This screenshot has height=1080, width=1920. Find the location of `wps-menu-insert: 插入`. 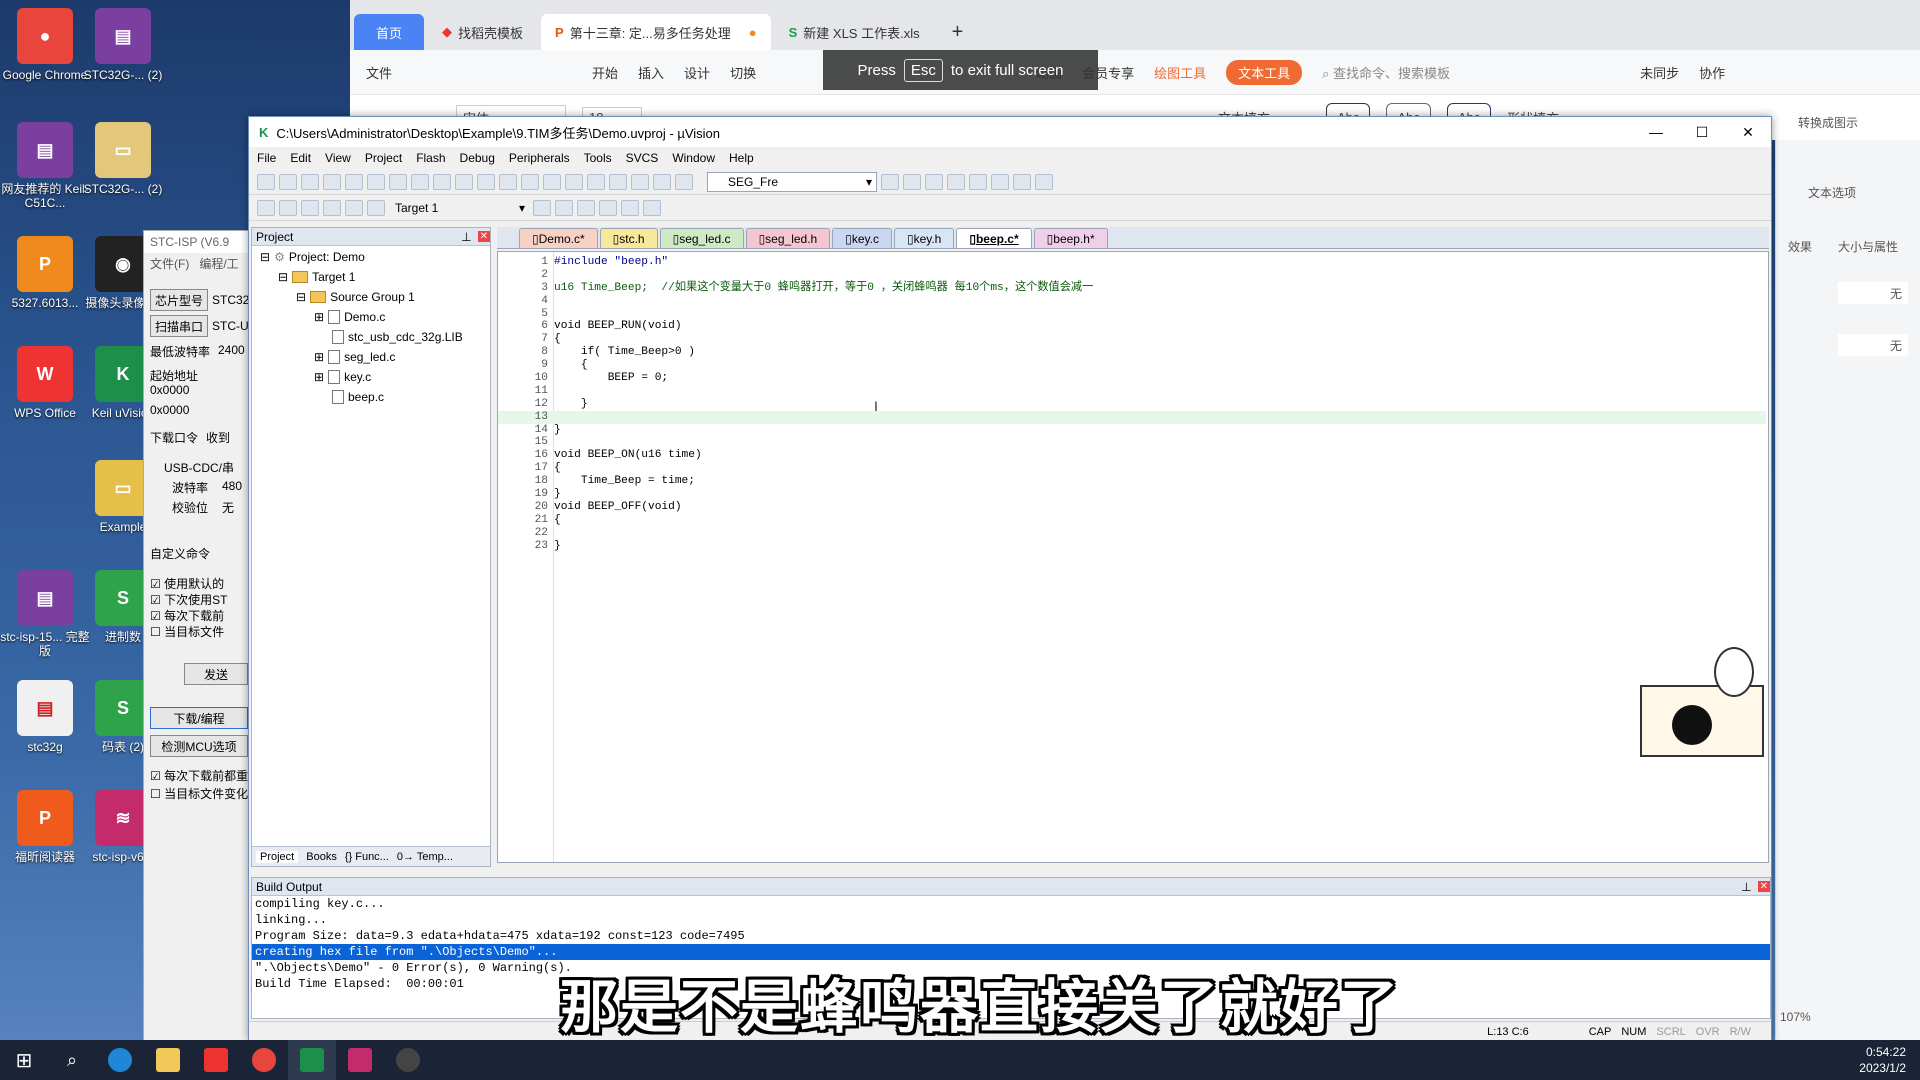

wps-menu-insert: 插入 is located at coordinates (651, 72).